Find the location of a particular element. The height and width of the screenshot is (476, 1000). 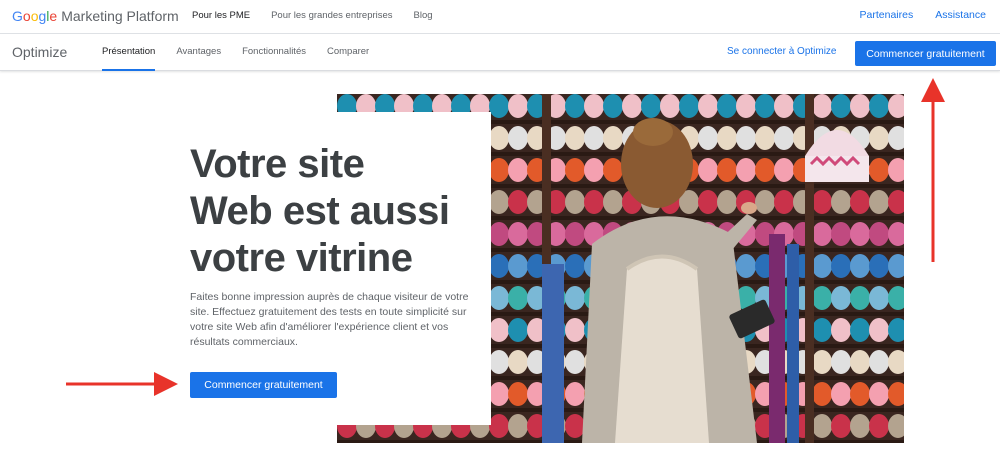

partners-link: Partenaires is located at coordinates (887, 15).